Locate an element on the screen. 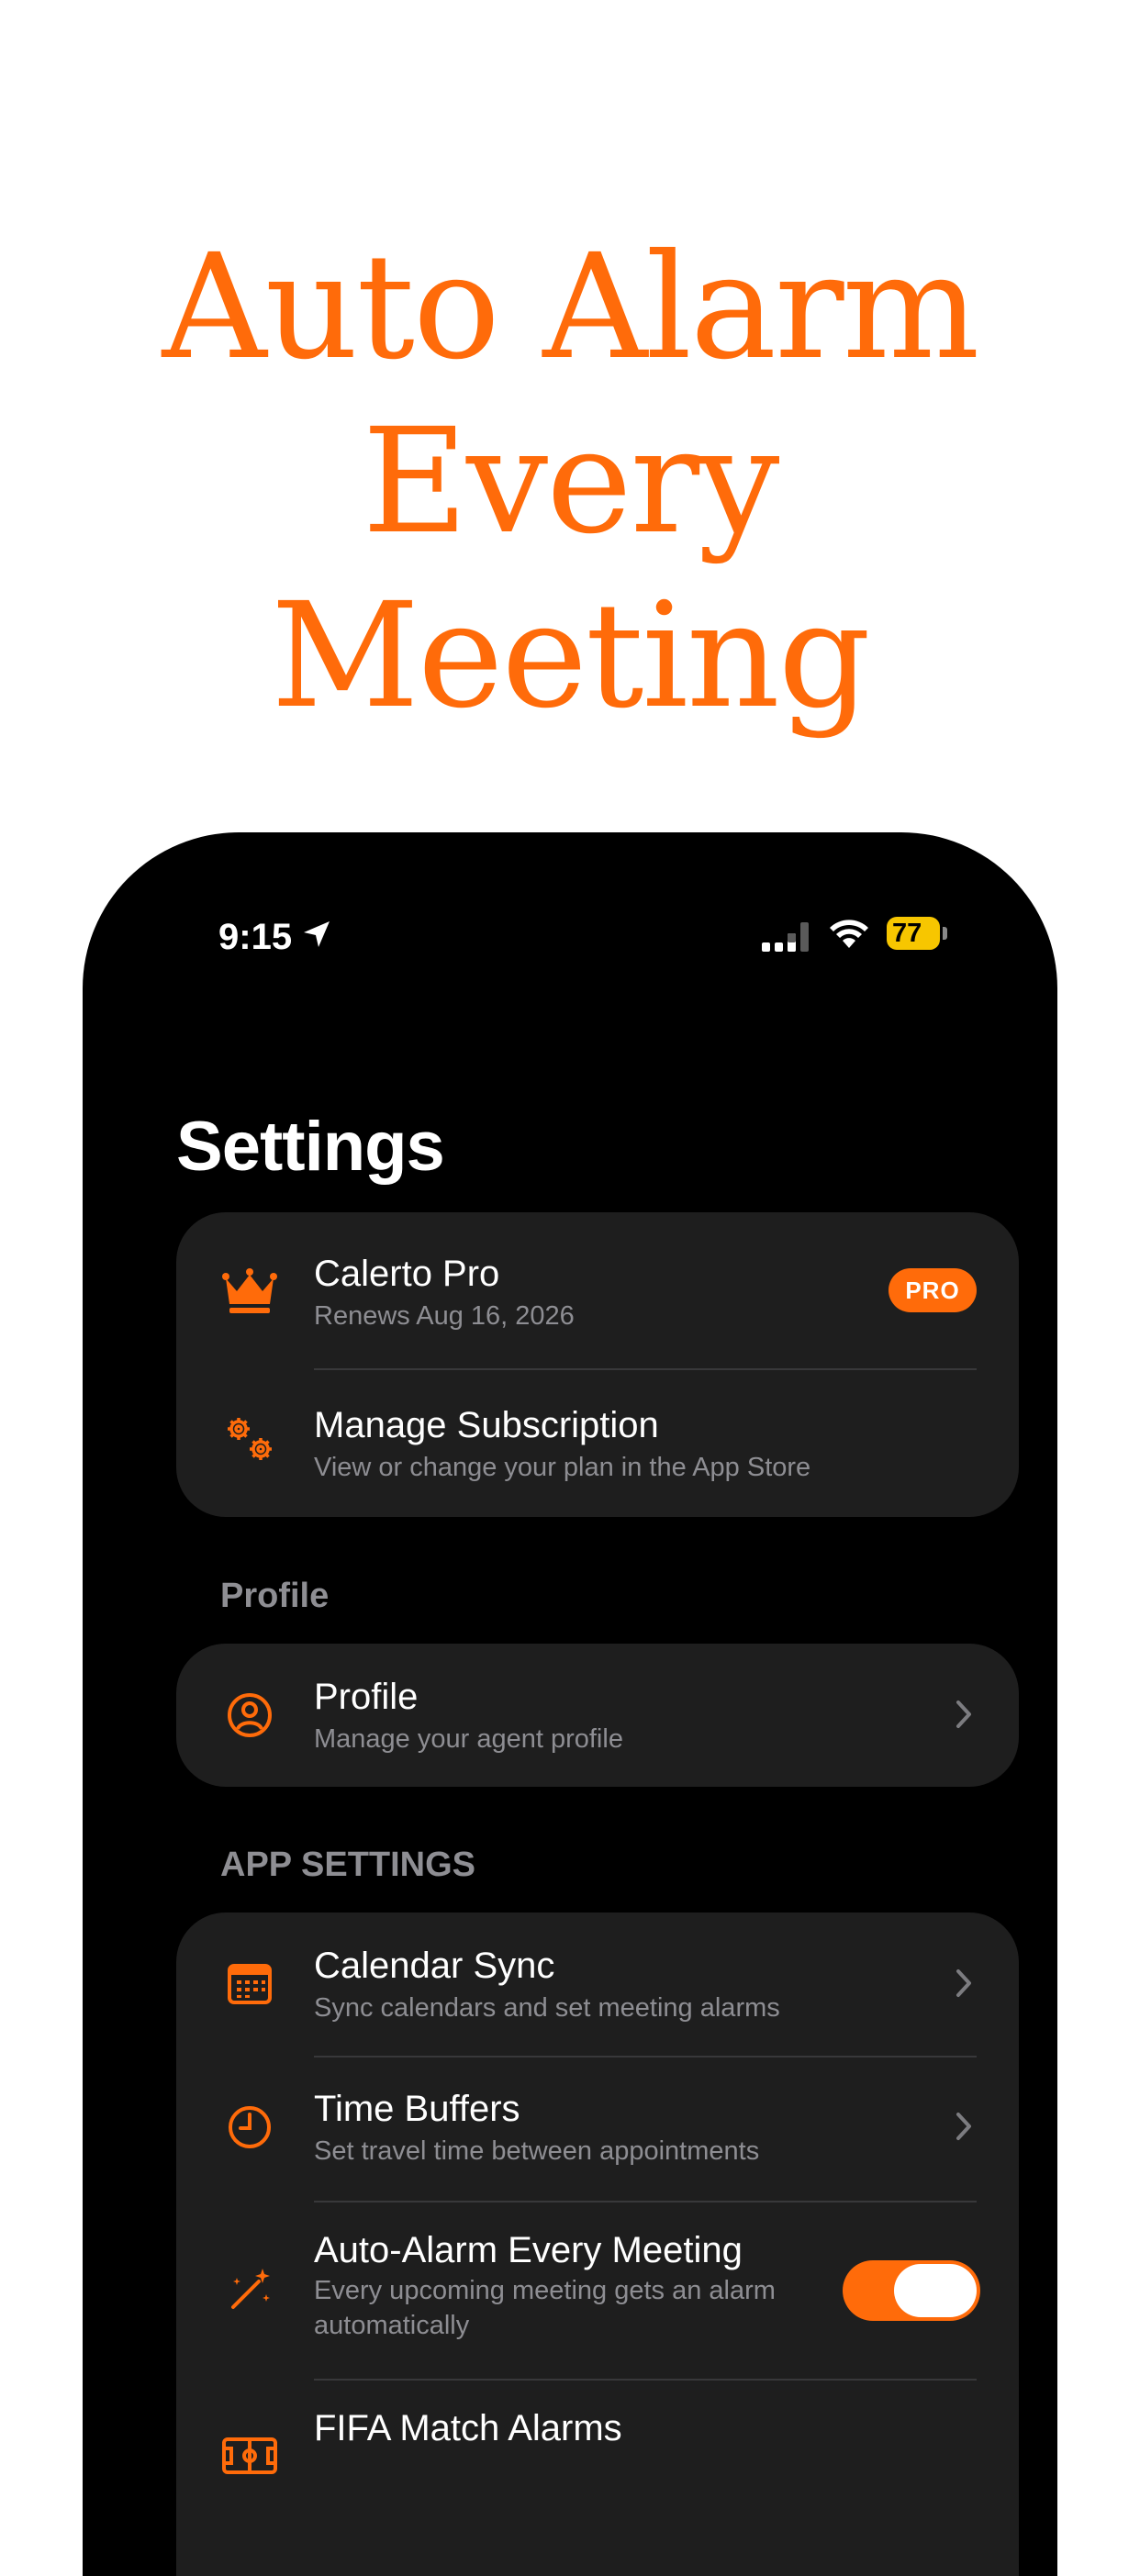  cellular-signal-icon is located at coordinates (785, 937).